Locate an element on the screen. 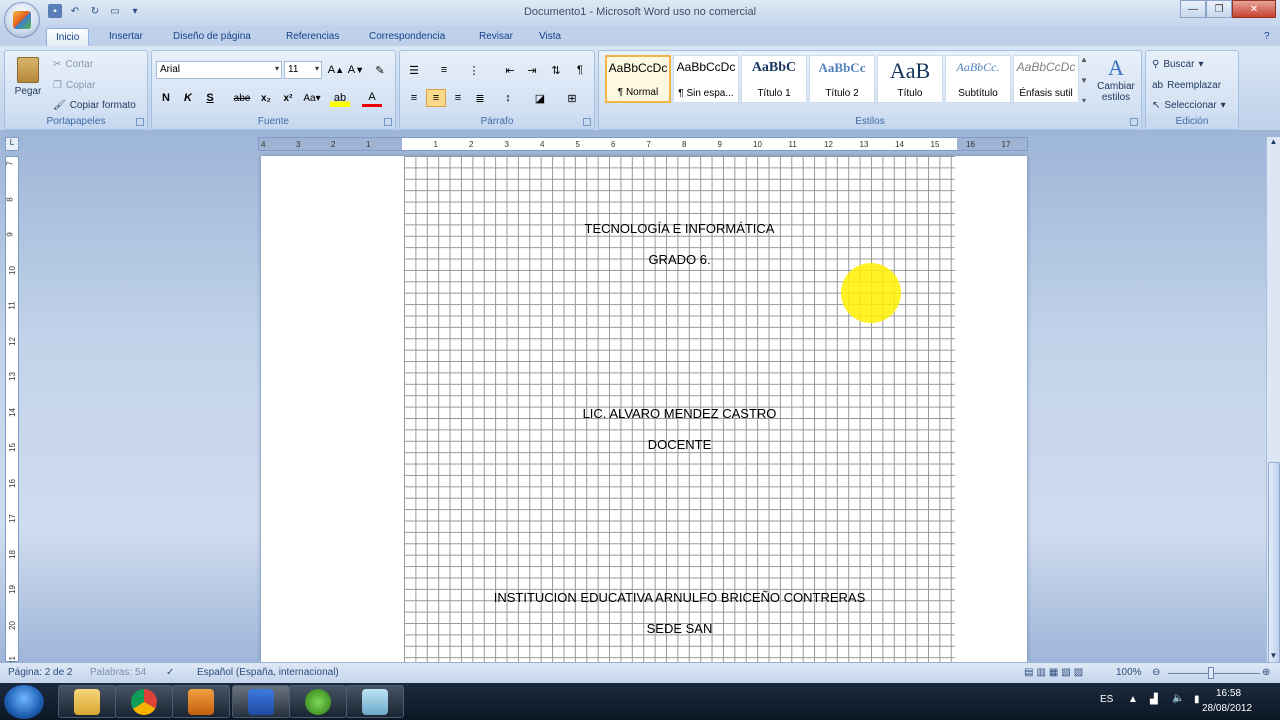  shrink-font-icon: A ▼ is located at coordinates (356, 70).